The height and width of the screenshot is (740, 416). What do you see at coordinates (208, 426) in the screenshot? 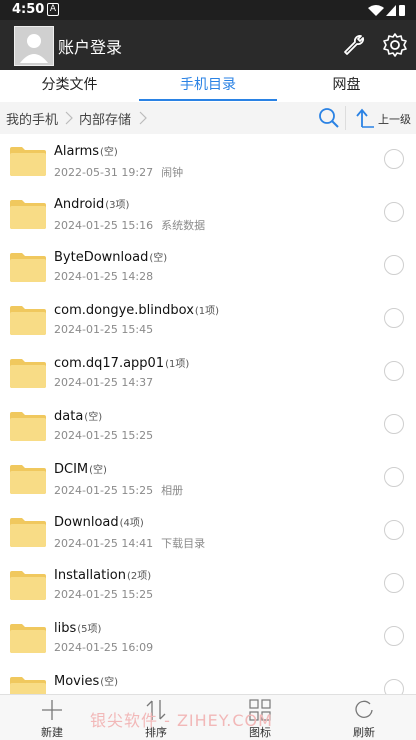
I see `file-row: data(空) 2024-01-25 15:25` at bounding box center [208, 426].